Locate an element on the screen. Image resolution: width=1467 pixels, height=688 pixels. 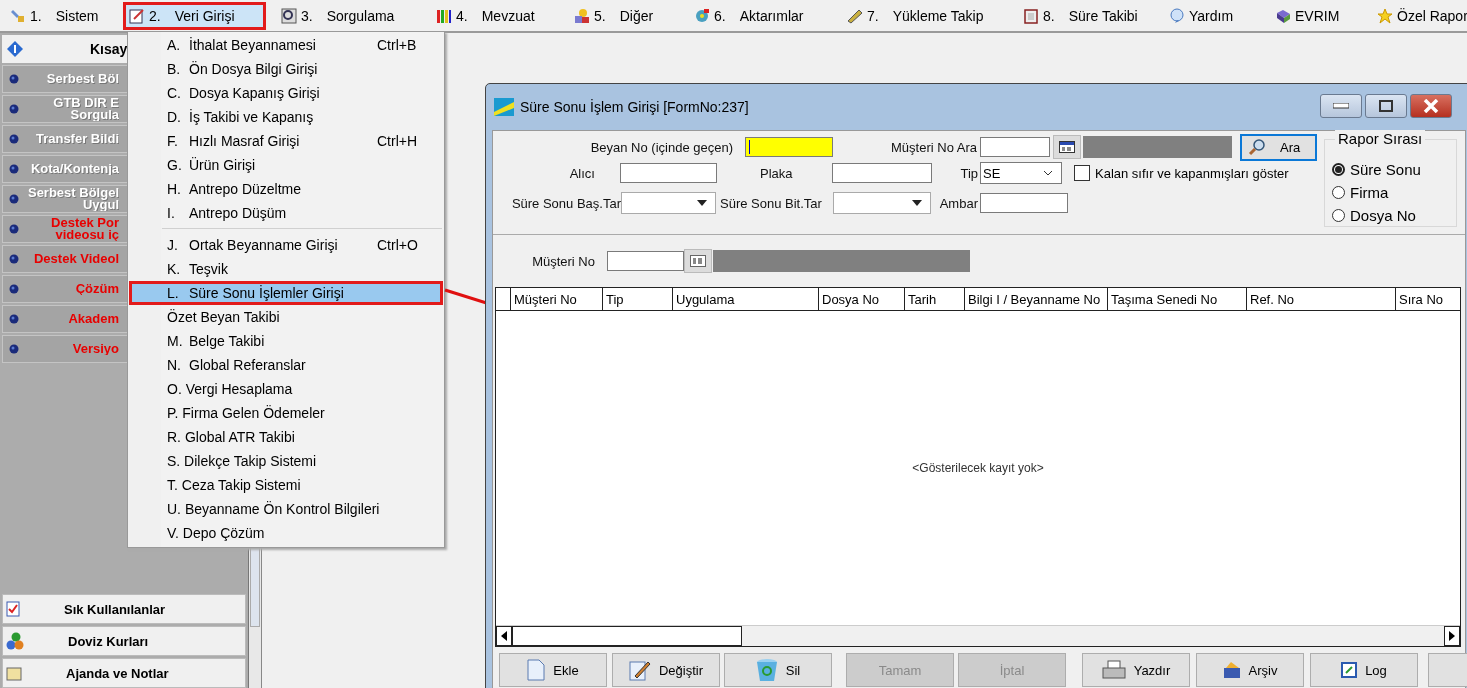
field-label: Tip is located at coordinates (968, 173).